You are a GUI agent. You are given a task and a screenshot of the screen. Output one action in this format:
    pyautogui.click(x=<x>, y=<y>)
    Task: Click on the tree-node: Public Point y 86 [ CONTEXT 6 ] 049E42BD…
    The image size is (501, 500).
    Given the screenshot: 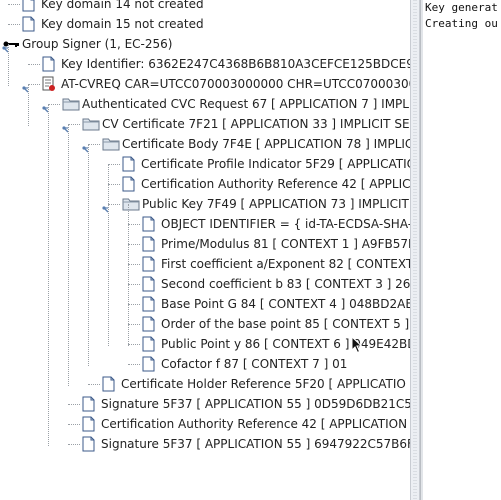 What is the action you would take?
    pyautogui.click(x=205, y=344)
    